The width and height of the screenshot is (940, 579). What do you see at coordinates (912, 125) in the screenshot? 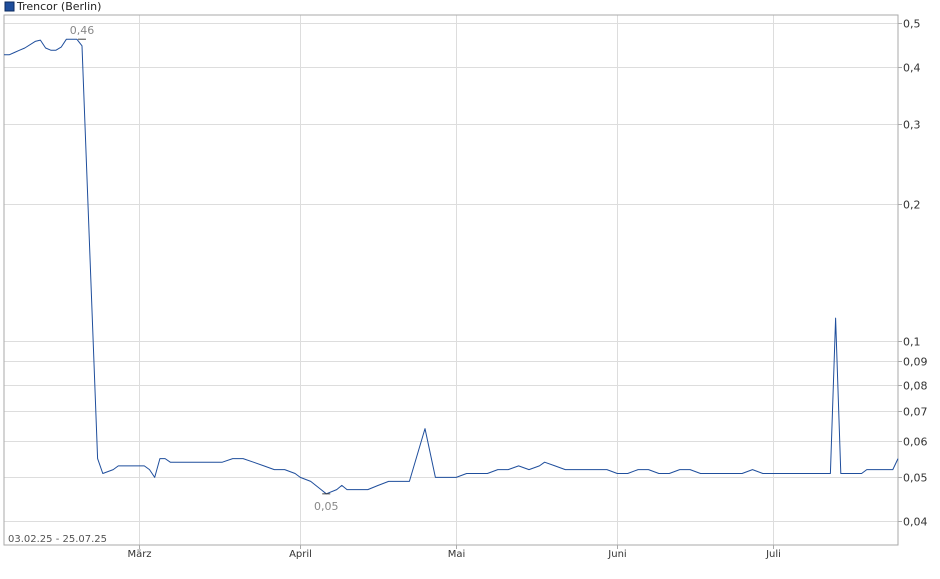
I see `y-tick-label: 0,3` at bounding box center [912, 125].